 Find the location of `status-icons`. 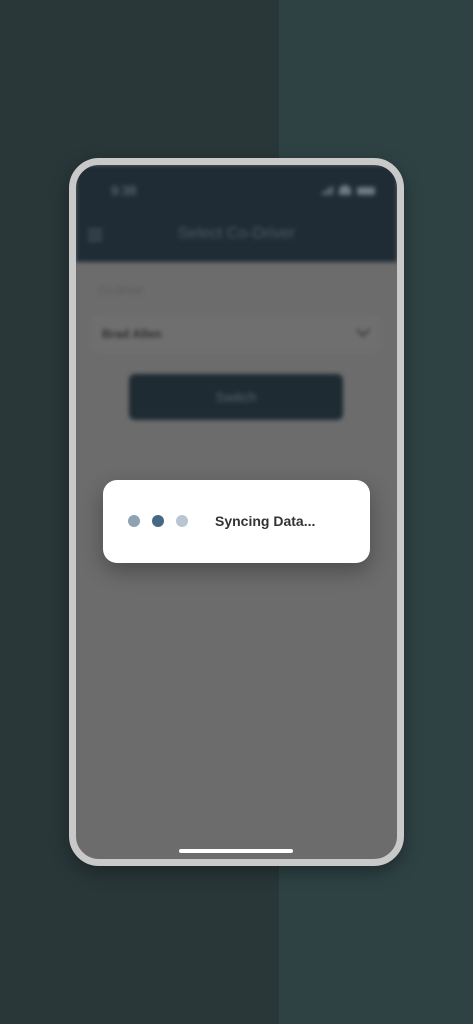

status-icons is located at coordinates (348, 190).